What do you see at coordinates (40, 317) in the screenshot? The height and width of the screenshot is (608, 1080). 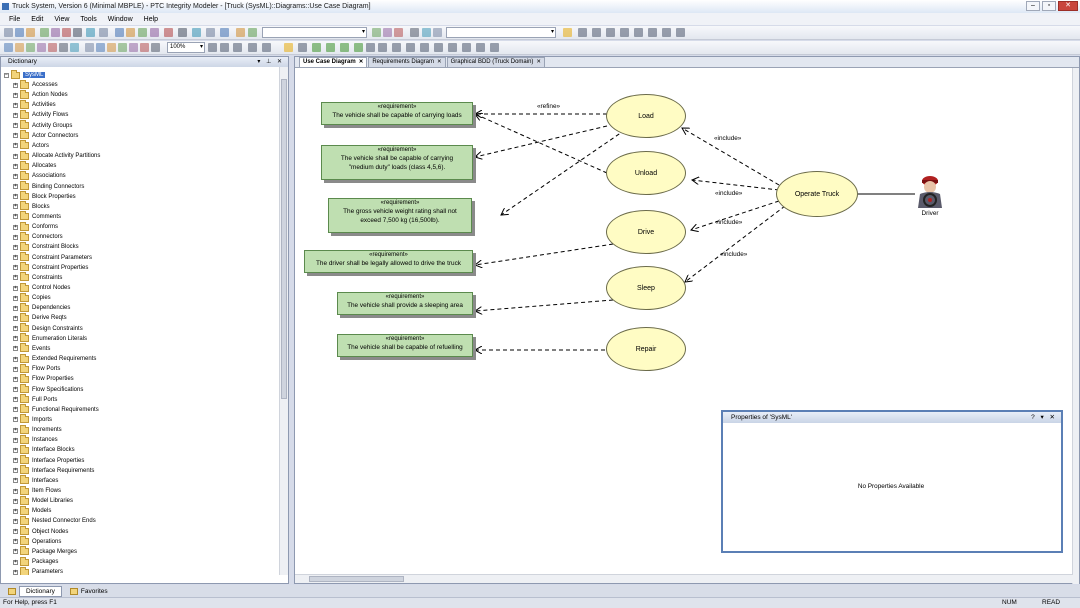 I see `tree-item: + Derive Reqts` at bounding box center [40, 317].